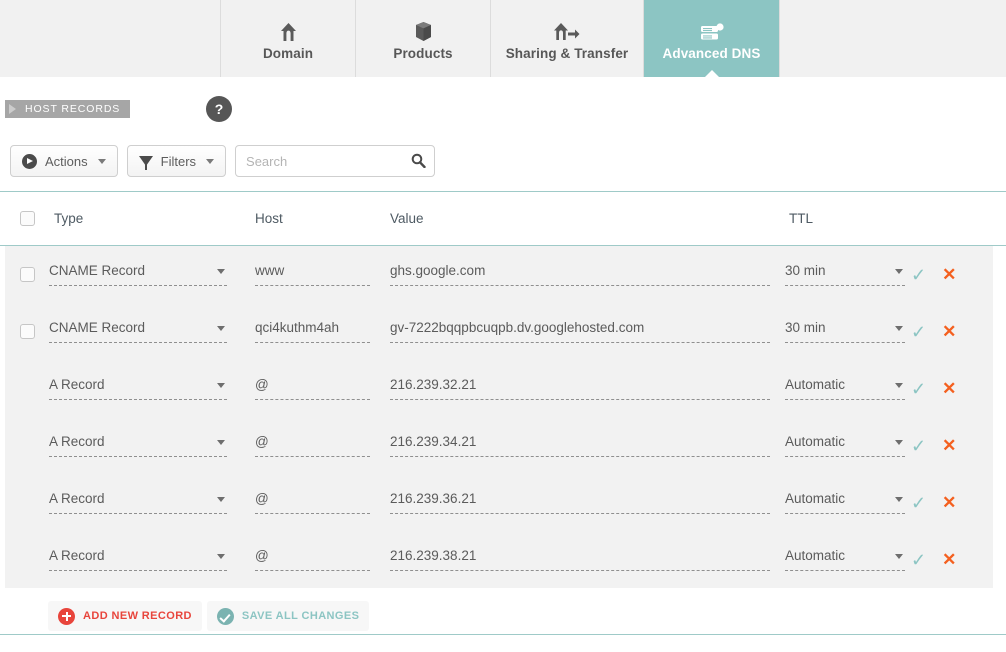  What do you see at coordinates (580, 502) in the screenshot?
I see `record-value-input: 216.239.36.21` at bounding box center [580, 502].